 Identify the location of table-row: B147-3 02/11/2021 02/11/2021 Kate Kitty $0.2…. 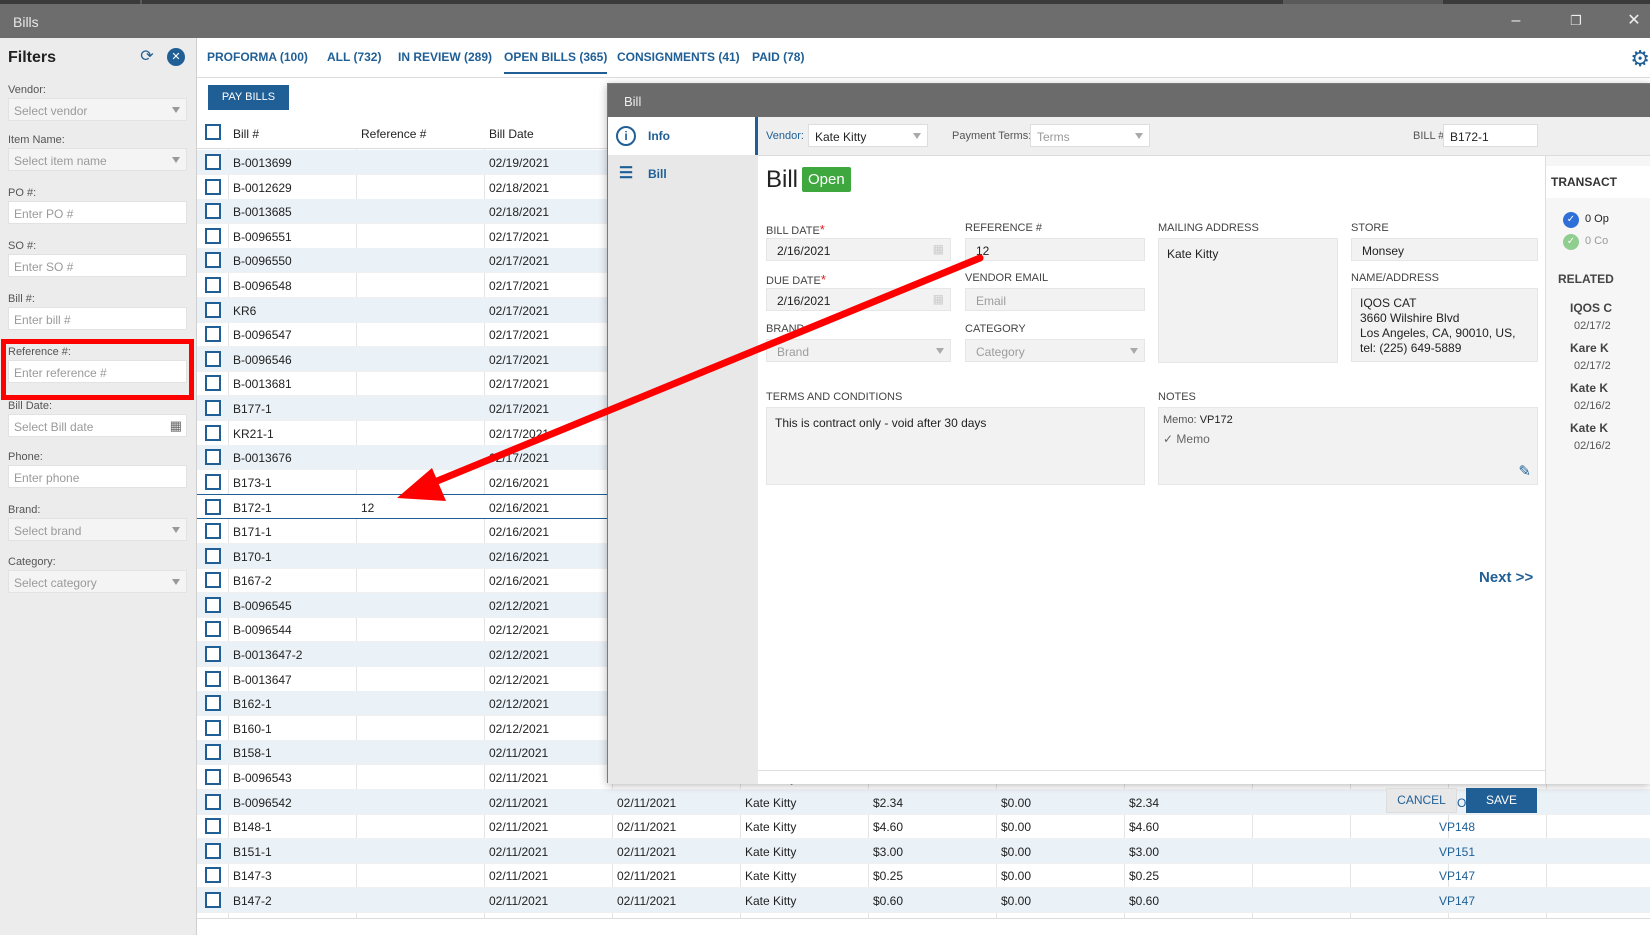
(923, 876).